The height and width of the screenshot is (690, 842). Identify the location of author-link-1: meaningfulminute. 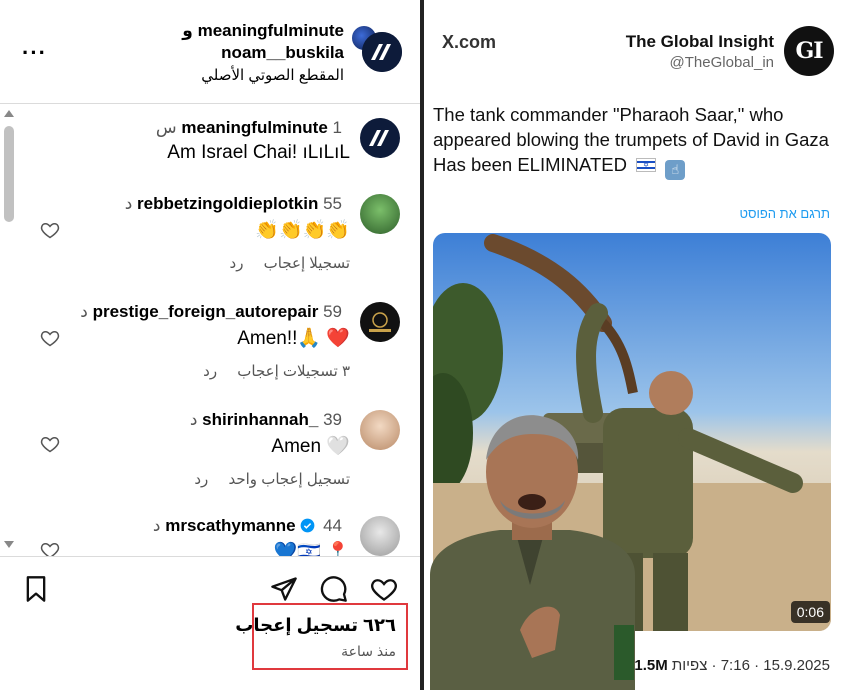
(271, 30).